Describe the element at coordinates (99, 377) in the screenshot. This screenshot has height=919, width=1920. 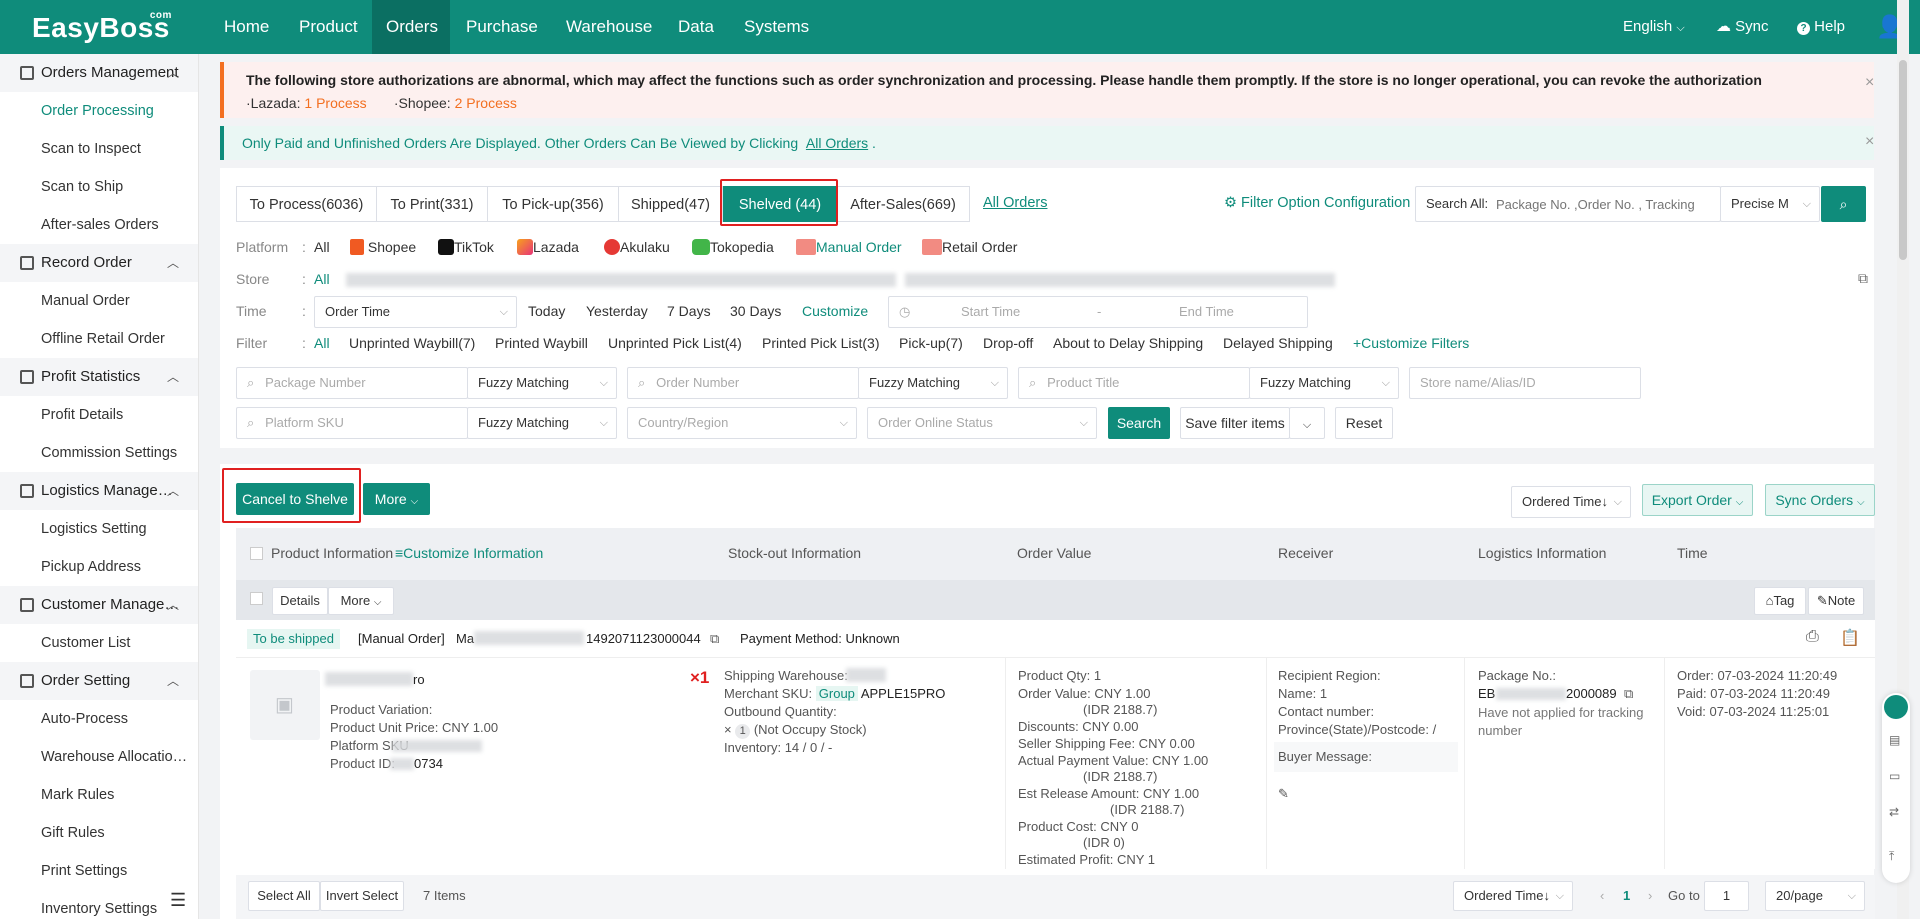
I see `sidebar-group-profit-statistics: Profit Statistics ︿` at that location.